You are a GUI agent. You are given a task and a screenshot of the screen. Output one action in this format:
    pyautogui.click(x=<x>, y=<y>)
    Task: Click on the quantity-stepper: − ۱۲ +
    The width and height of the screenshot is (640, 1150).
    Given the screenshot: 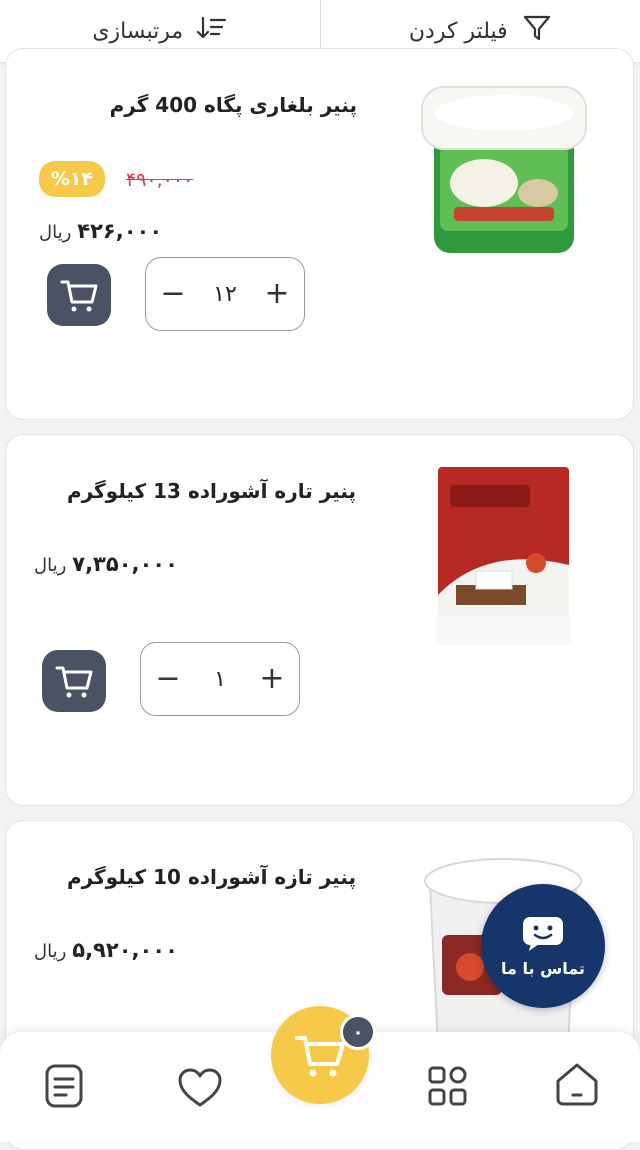 What is the action you would take?
    pyautogui.click(x=225, y=294)
    